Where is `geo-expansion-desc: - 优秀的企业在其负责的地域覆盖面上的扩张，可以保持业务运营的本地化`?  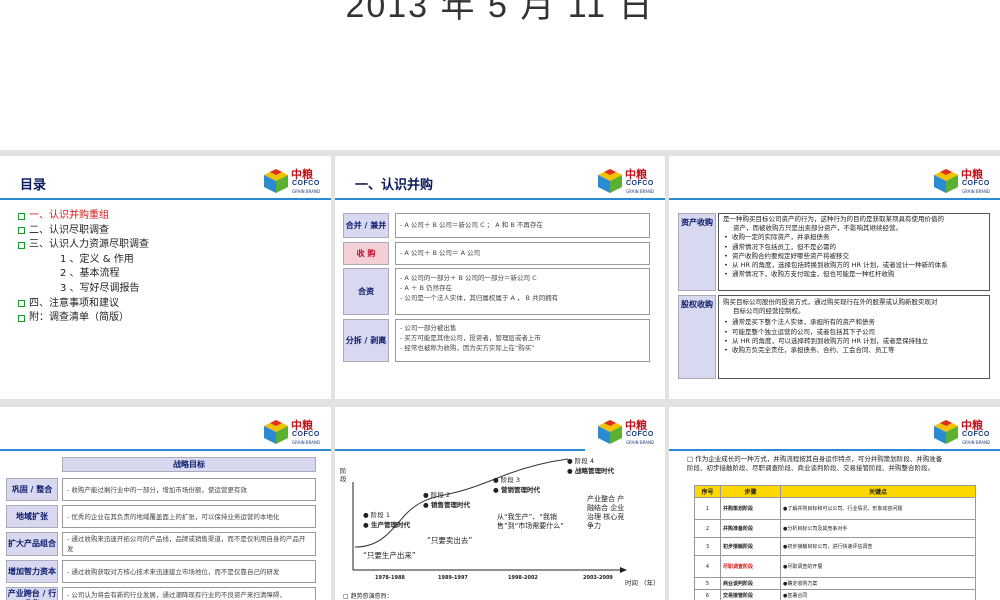 geo-expansion-desc: - 优秀的企业在其负责的地域覆盖面上的扩张，可以保持业务运营的本地化 is located at coordinates (189, 516).